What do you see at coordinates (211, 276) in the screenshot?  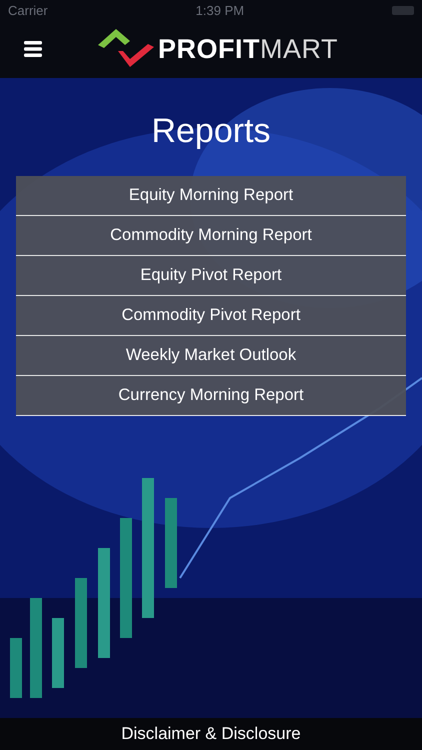 I see `report-item: Equity Pivot Report` at bounding box center [211, 276].